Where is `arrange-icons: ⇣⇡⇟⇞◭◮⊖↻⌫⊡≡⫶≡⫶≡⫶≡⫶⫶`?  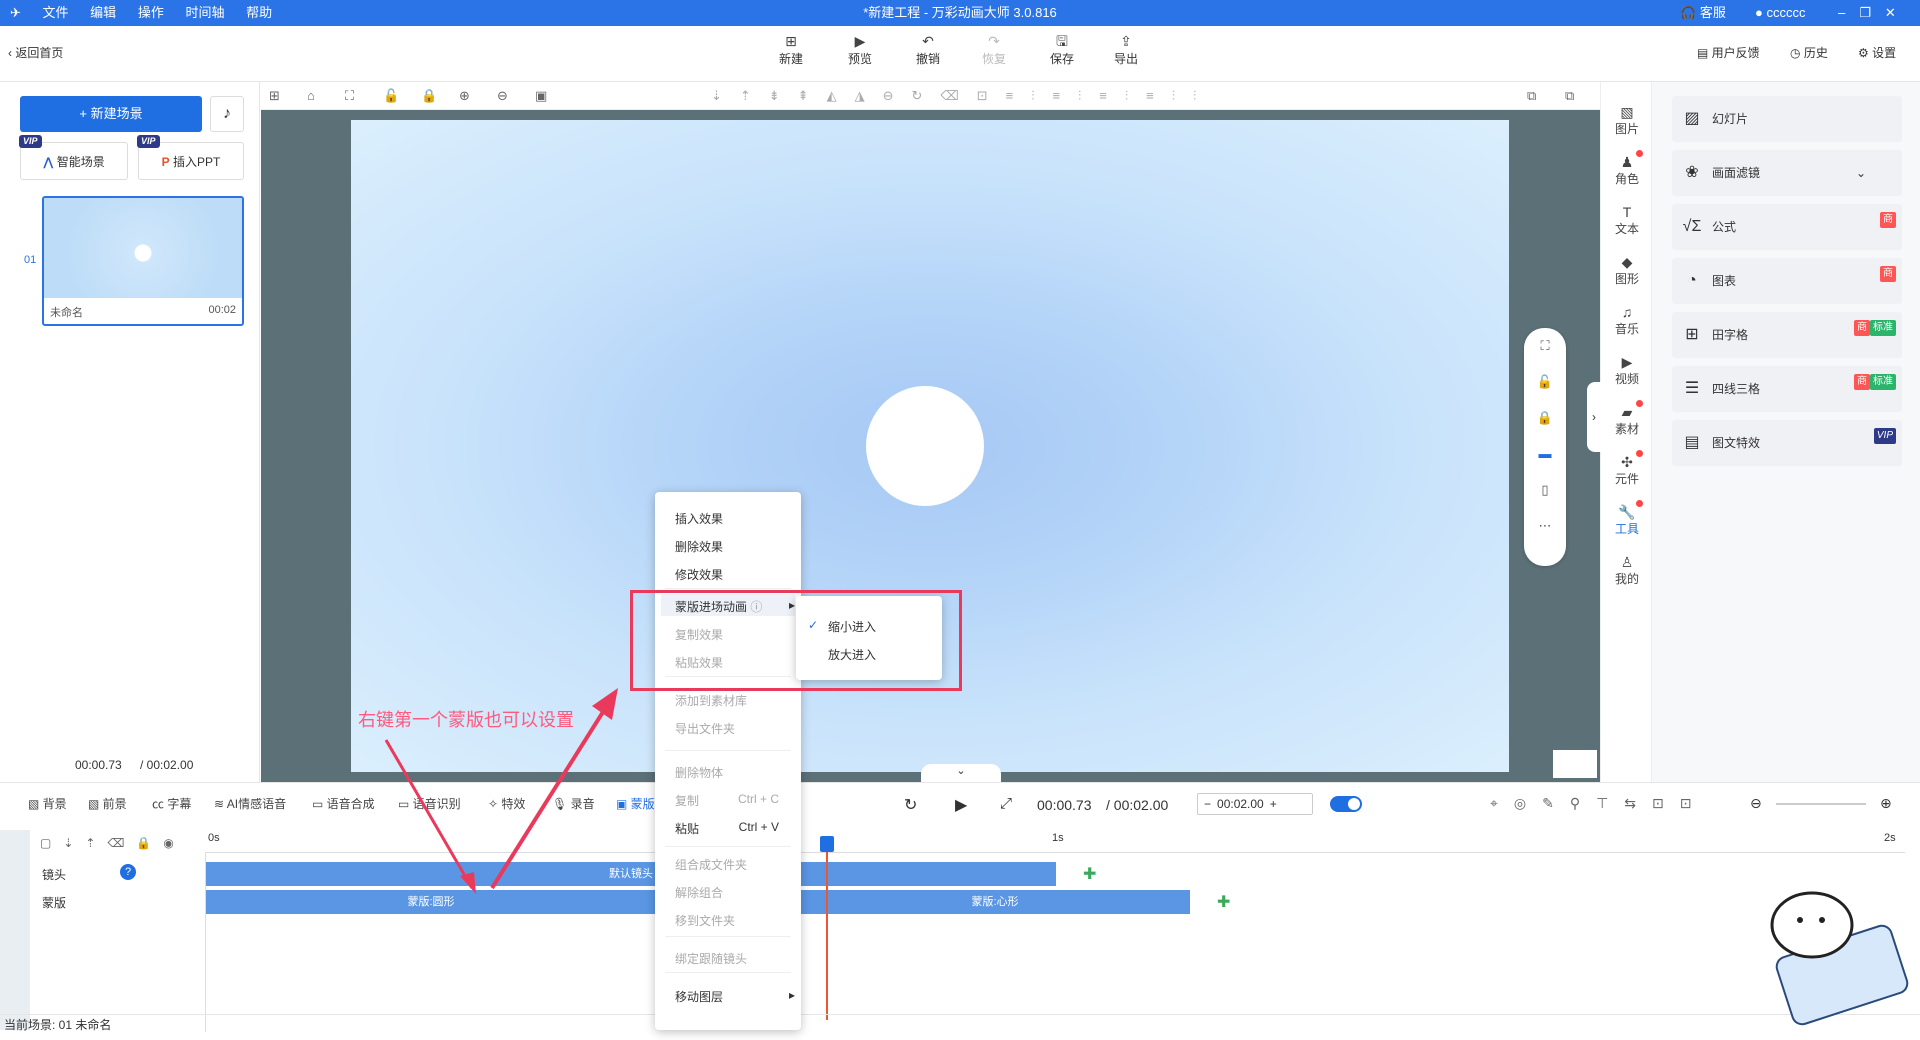
arrange-icons: ⇣⇡⇟⇞◭◮⊖↻⌫⊡≡⫶≡⫶≡⫶≡⫶⫶ is located at coordinates (962, 96).